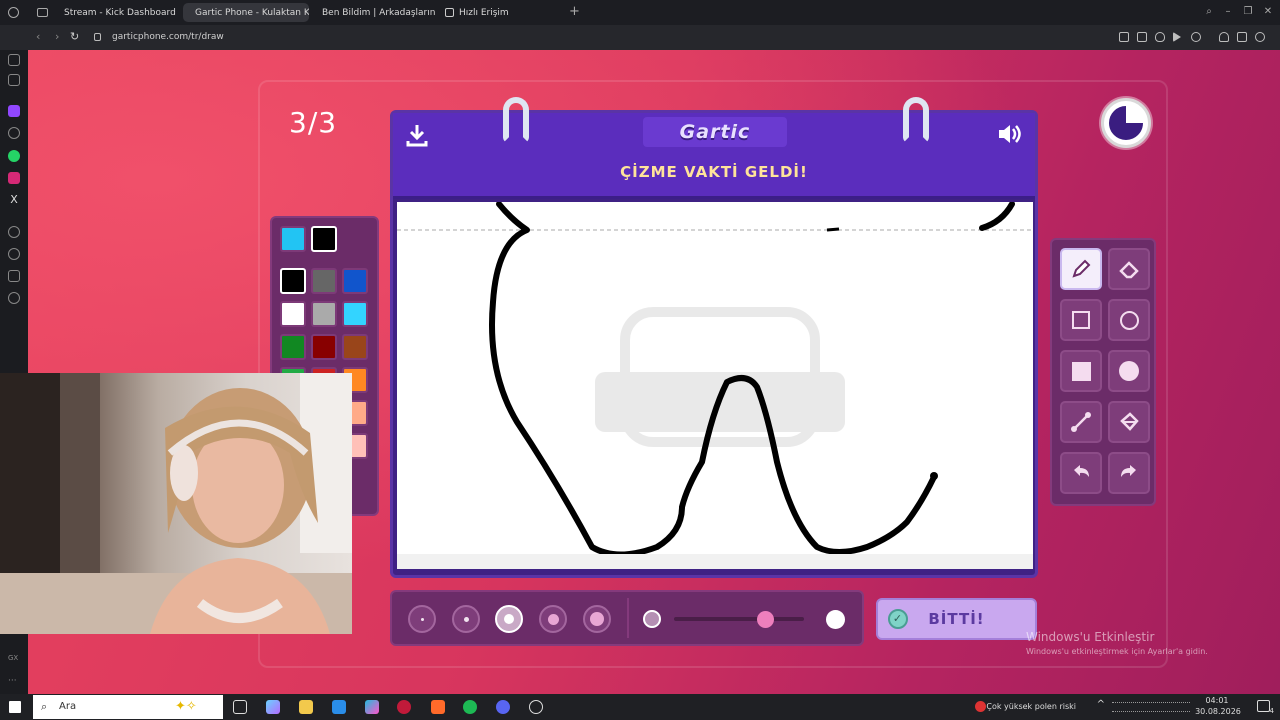  Describe the element at coordinates (14, 254) in the screenshot. I see `sidebar-history-icon` at that location.